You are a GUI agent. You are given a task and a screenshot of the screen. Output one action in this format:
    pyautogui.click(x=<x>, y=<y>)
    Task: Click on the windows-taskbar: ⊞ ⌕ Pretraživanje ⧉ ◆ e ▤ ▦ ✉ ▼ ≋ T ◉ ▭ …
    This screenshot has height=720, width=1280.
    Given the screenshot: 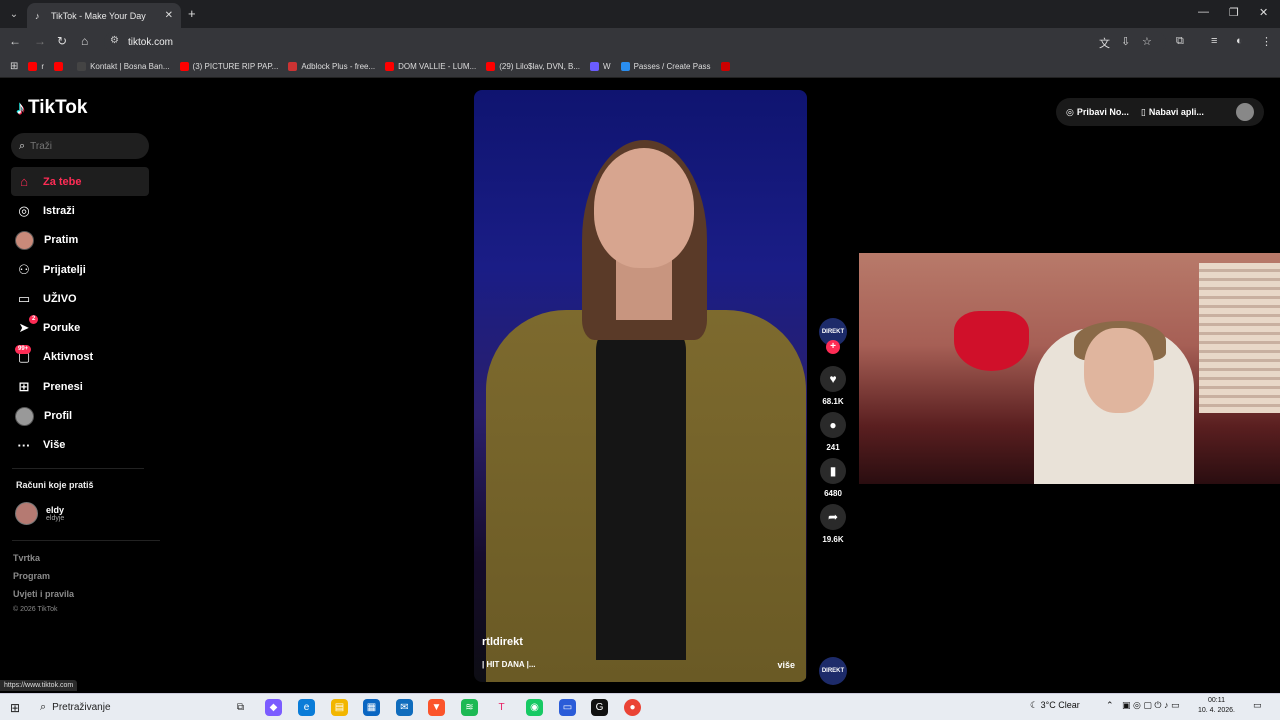 What is the action you would take?
    pyautogui.click(x=640, y=706)
    